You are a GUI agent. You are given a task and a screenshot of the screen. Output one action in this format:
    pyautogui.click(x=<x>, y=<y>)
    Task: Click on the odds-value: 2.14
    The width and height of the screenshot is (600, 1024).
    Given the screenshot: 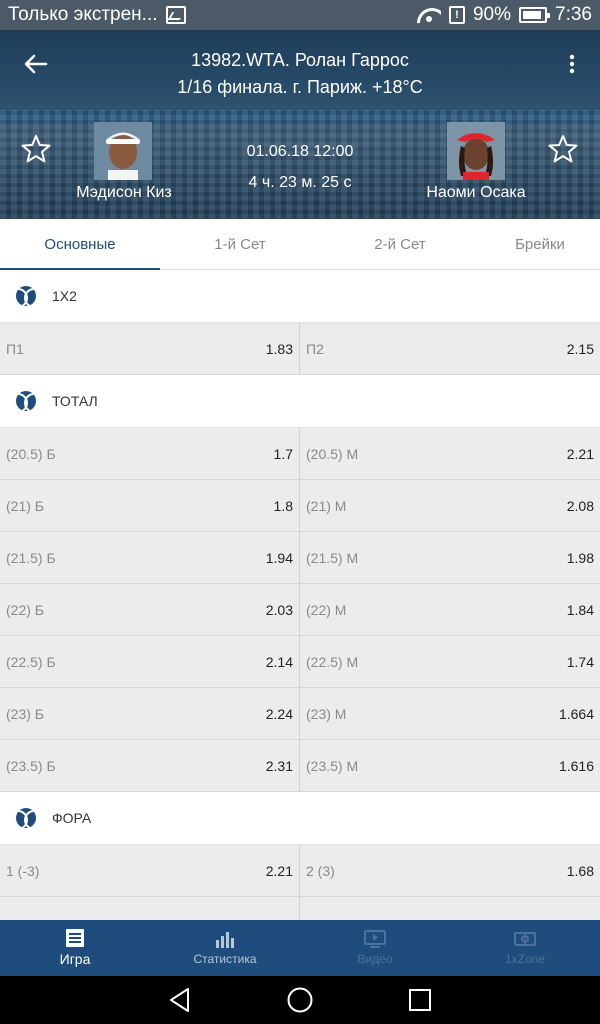 What is the action you would take?
    pyautogui.click(x=279, y=661)
    